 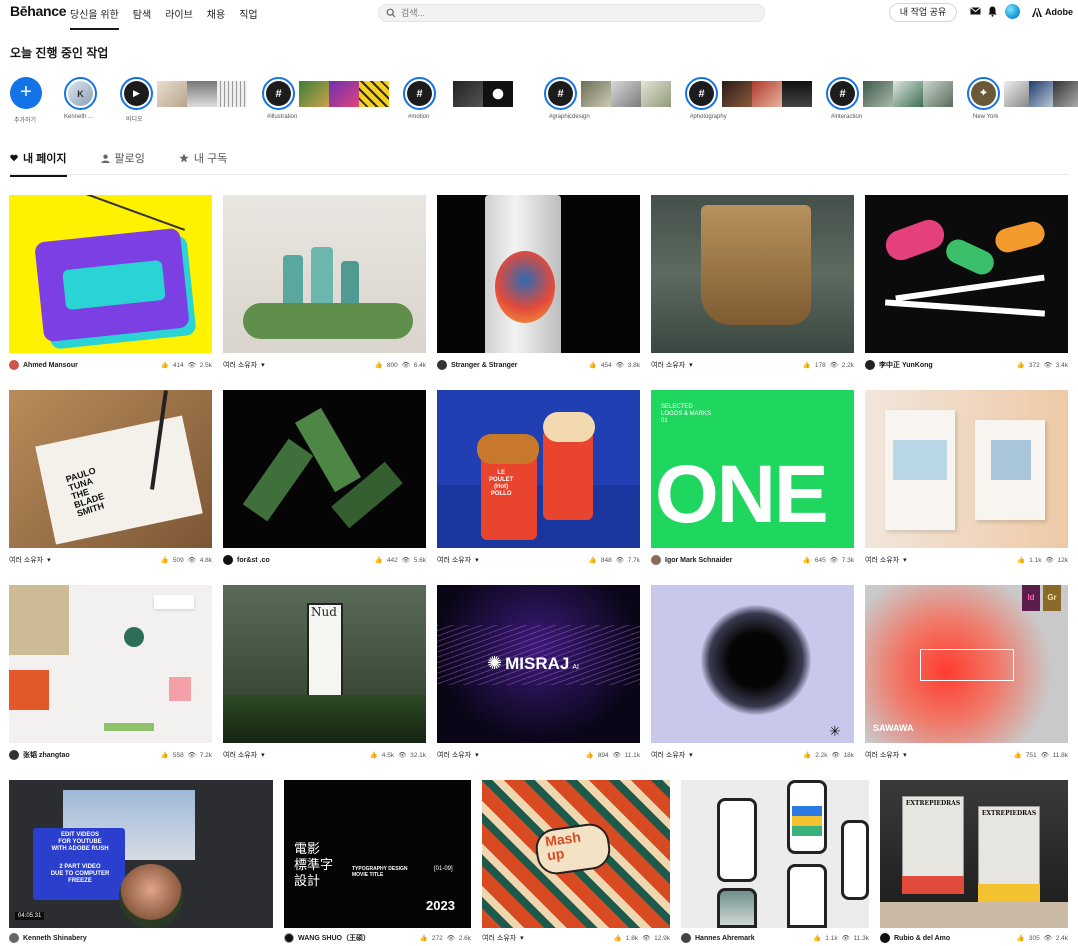 I want to click on owner-link: Ahmed Mansour, so click(x=43, y=365).